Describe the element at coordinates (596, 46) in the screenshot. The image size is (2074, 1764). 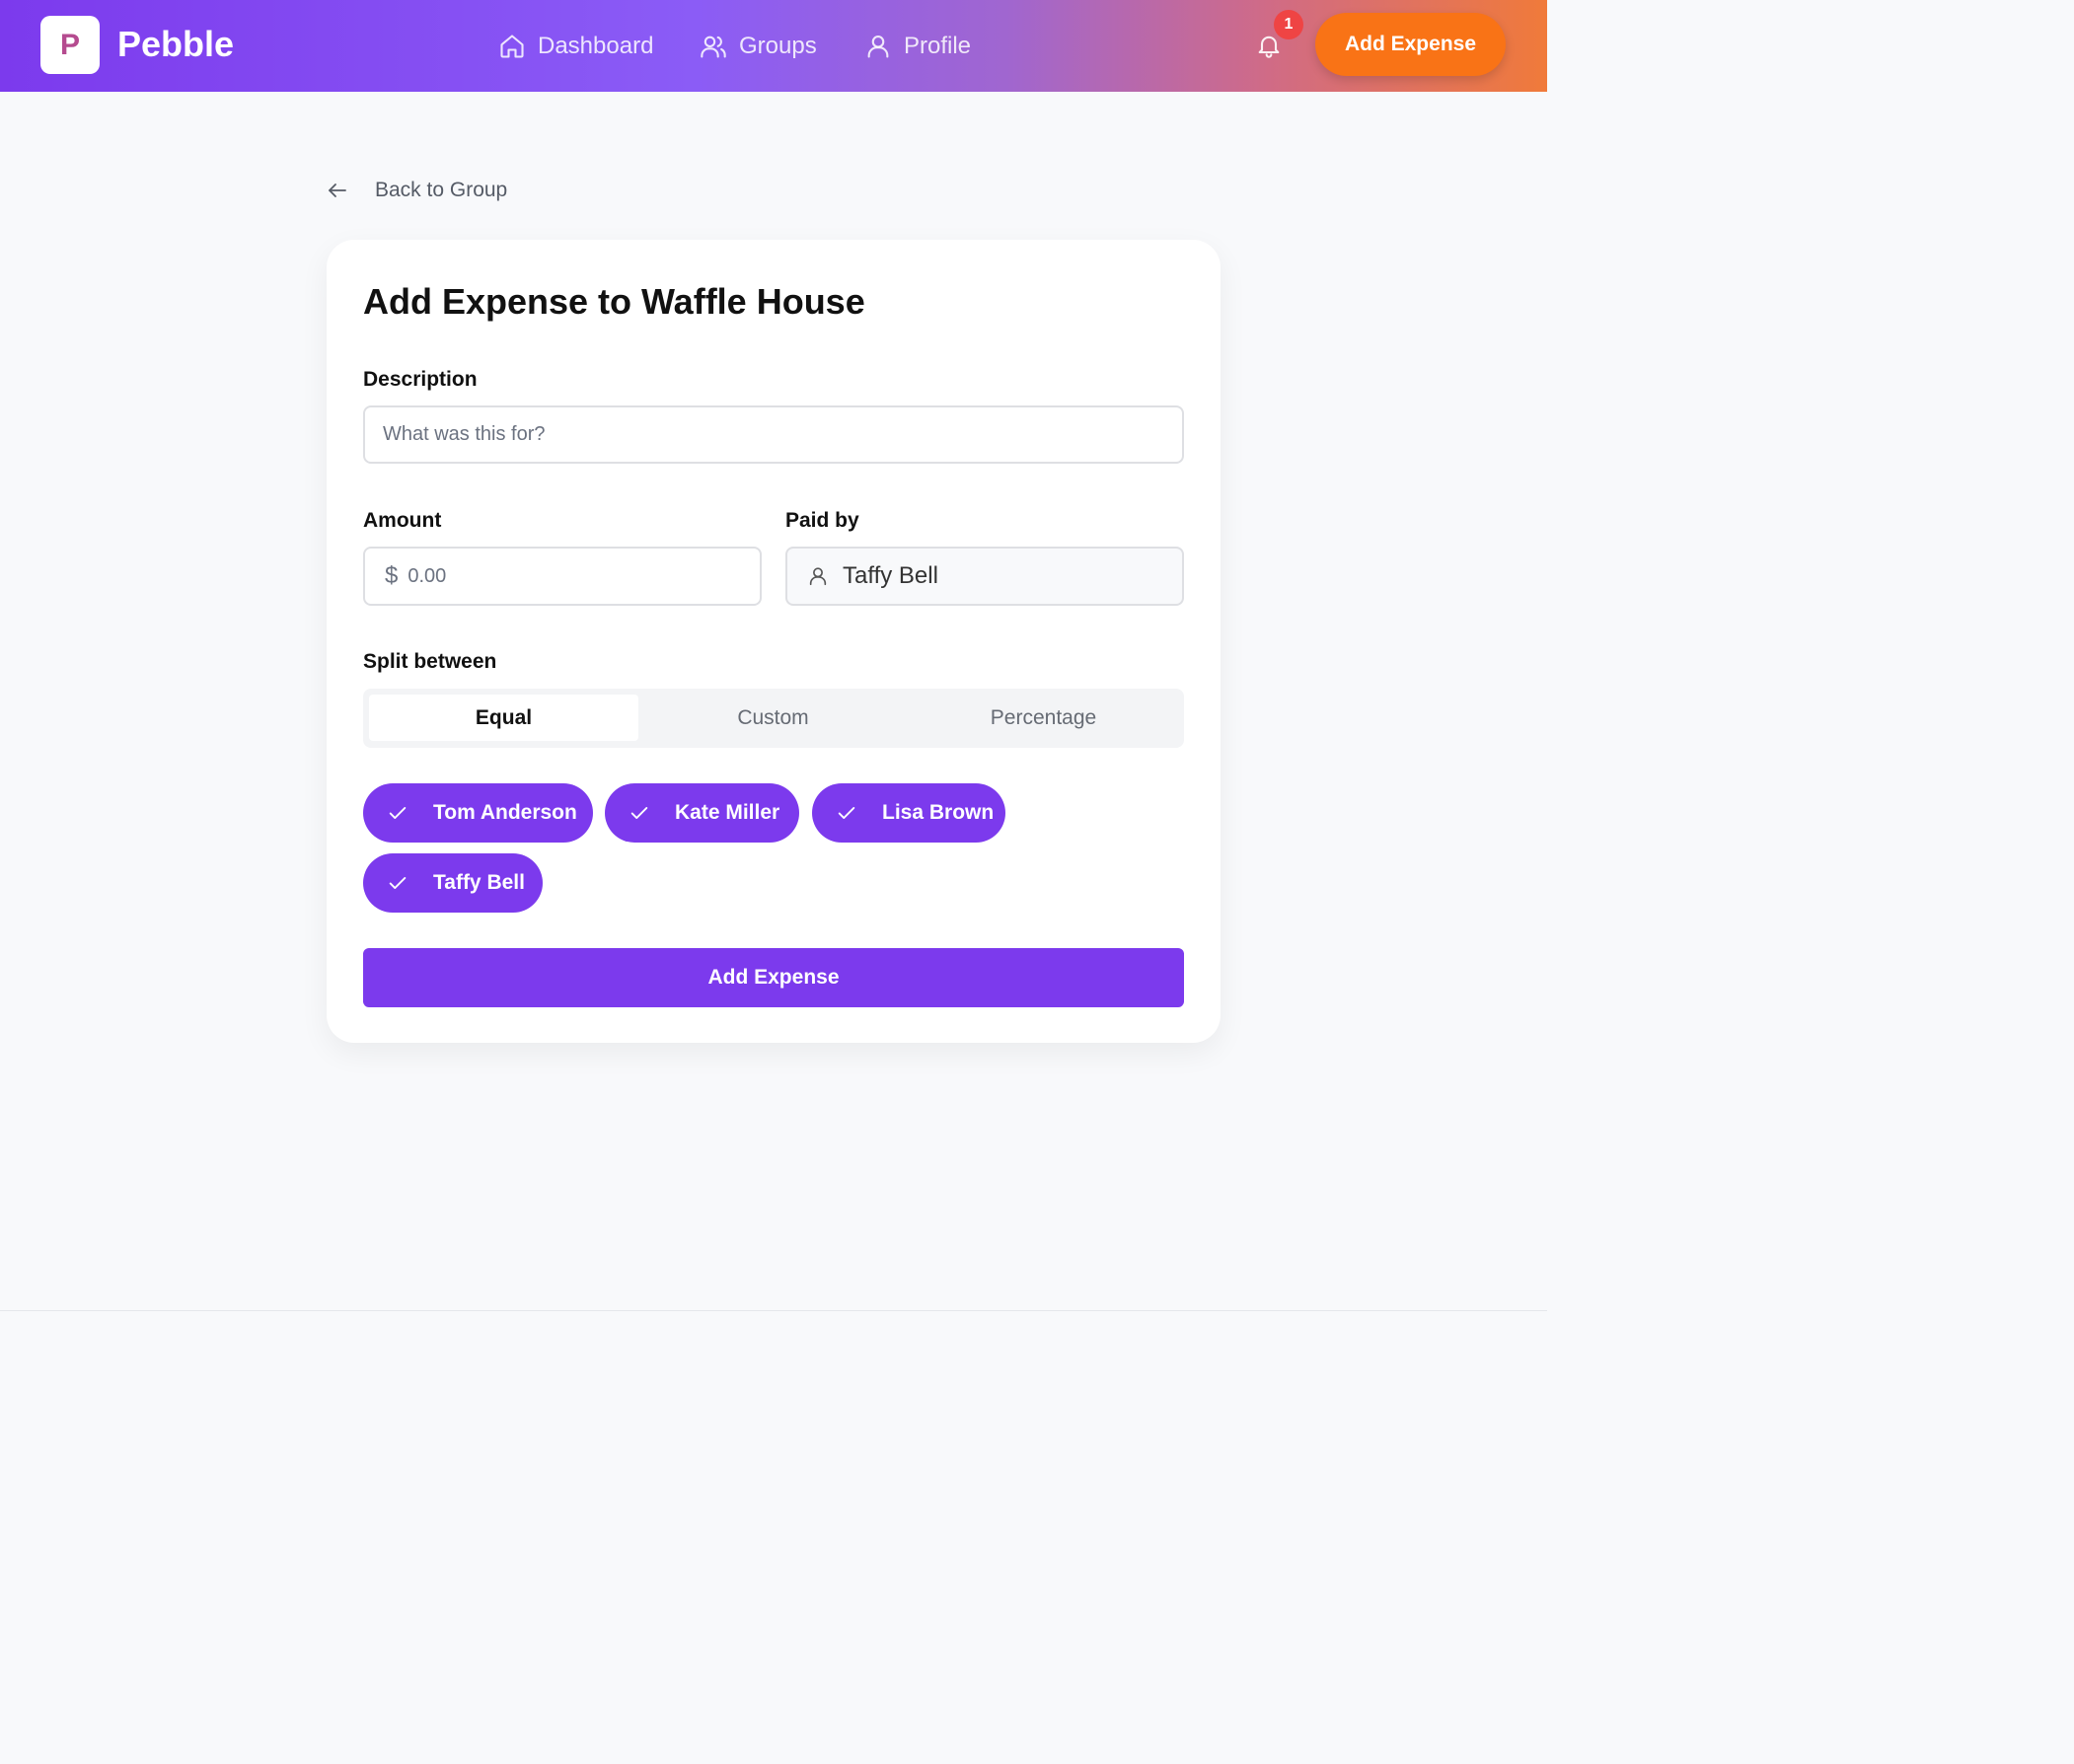
I see `nav-dashboard-label: Dashboard` at that location.